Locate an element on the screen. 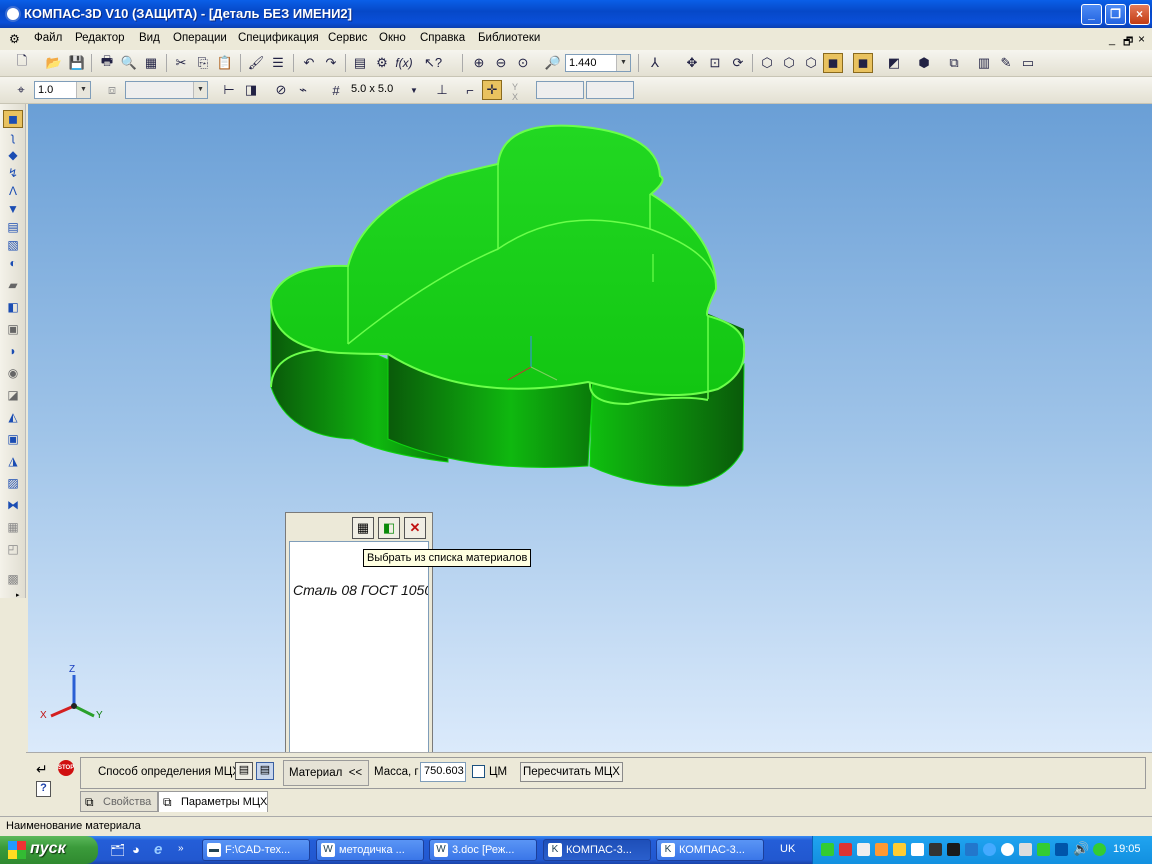 The height and width of the screenshot is (864, 1152). minimize-button: _ is located at coordinates (1091, 14).